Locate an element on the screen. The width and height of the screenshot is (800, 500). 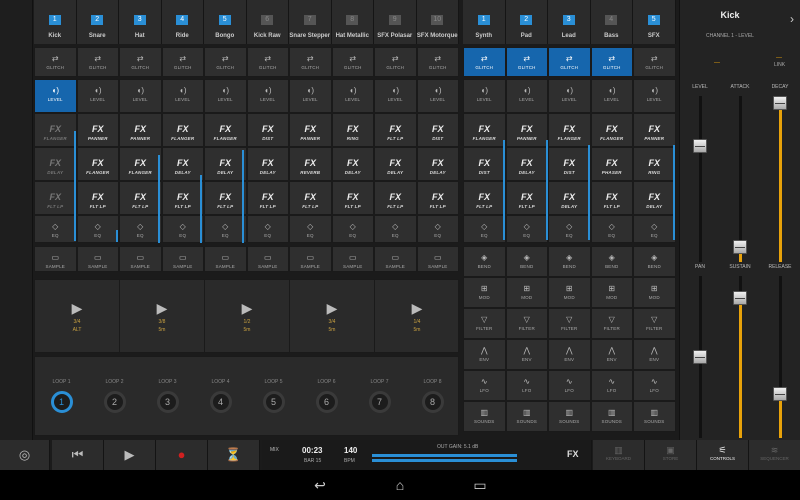
fader-knob-pan is located at coordinates (700, 357).